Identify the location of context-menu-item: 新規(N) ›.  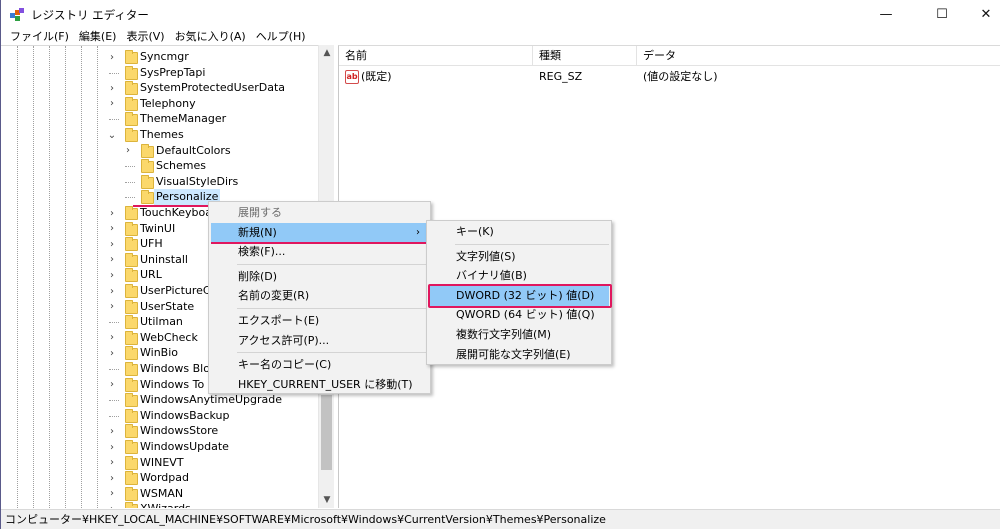
(319, 232).